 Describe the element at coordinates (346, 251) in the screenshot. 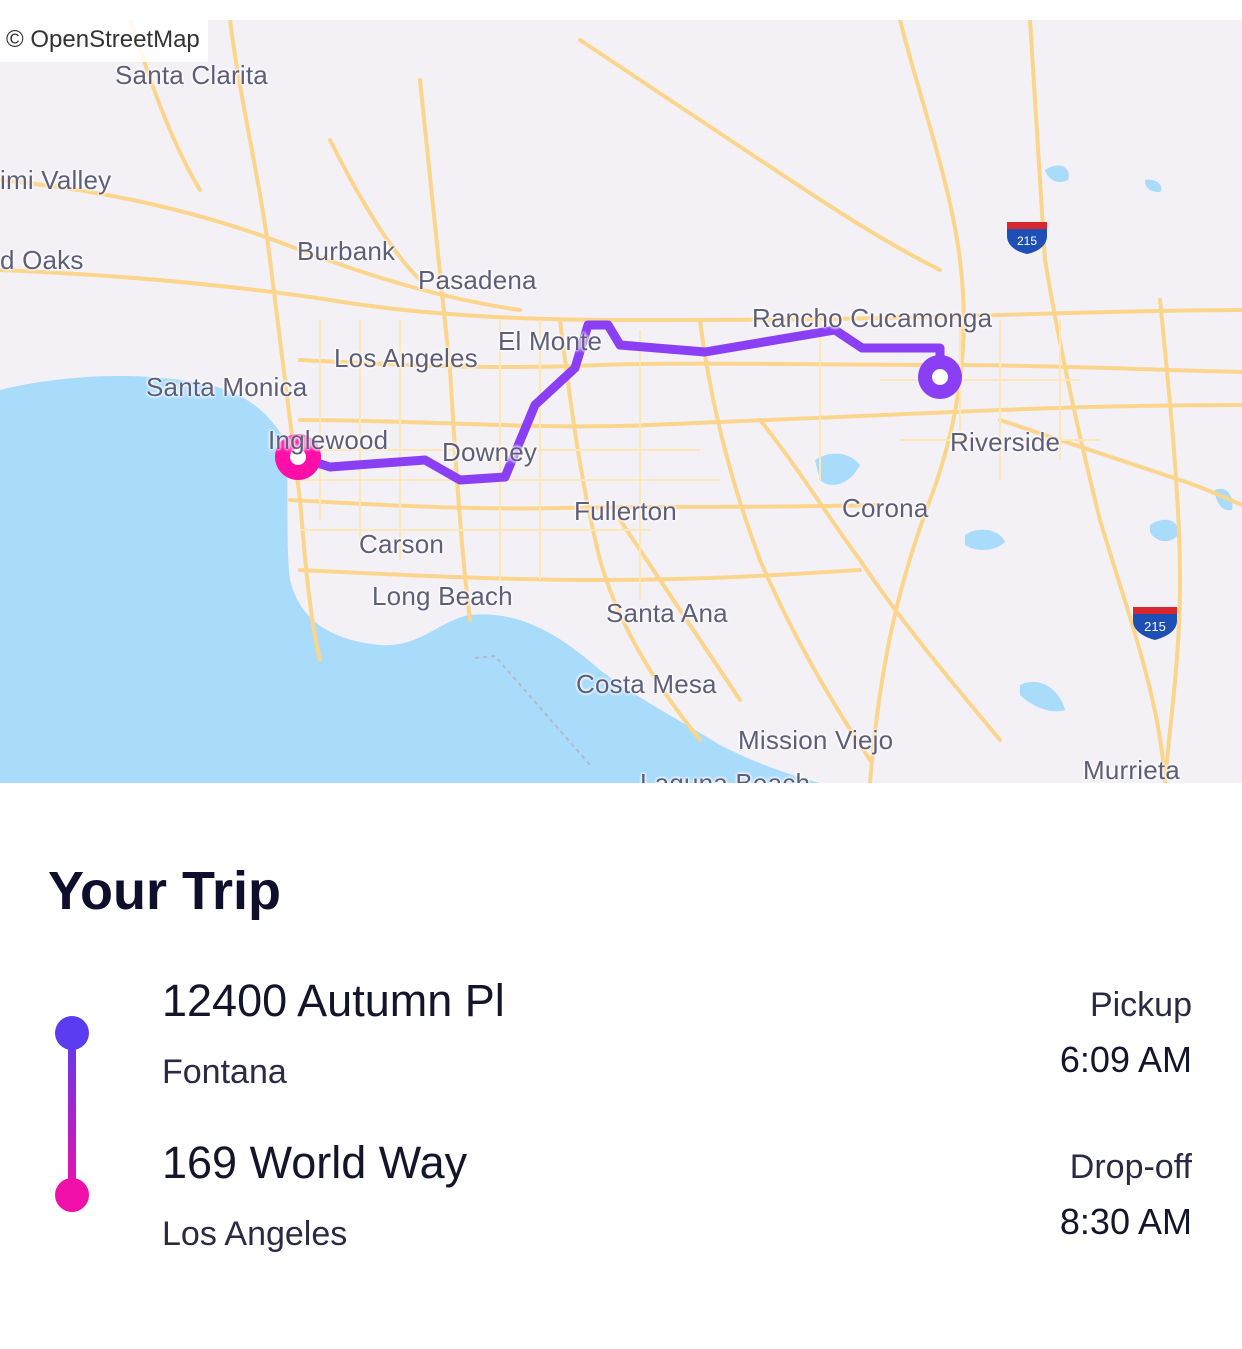

I see `city-label: Burbank` at that location.